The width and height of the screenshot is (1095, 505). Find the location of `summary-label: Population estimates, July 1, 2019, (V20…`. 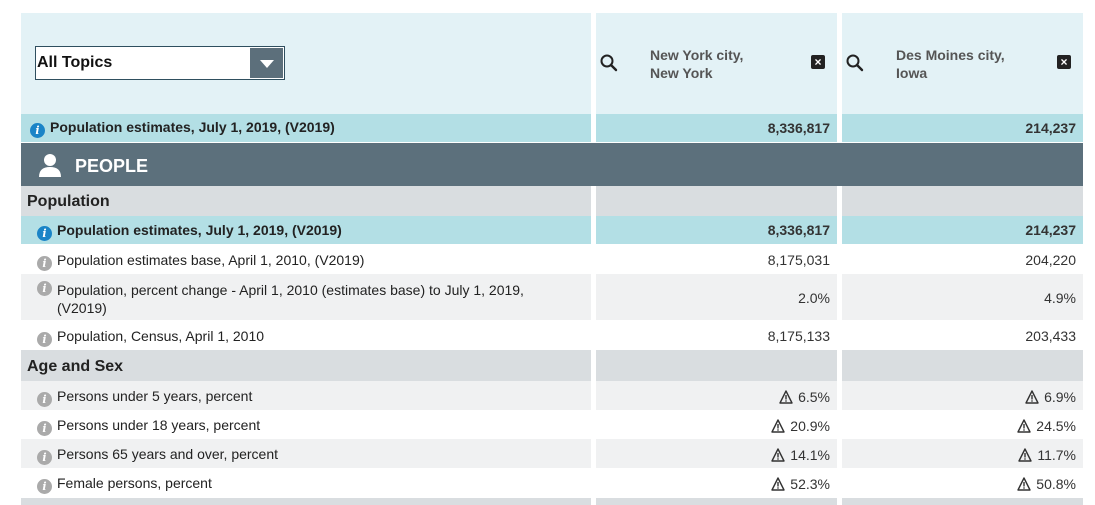

summary-label: Population estimates, July 1, 2019, (V20… is located at coordinates (192, 127).